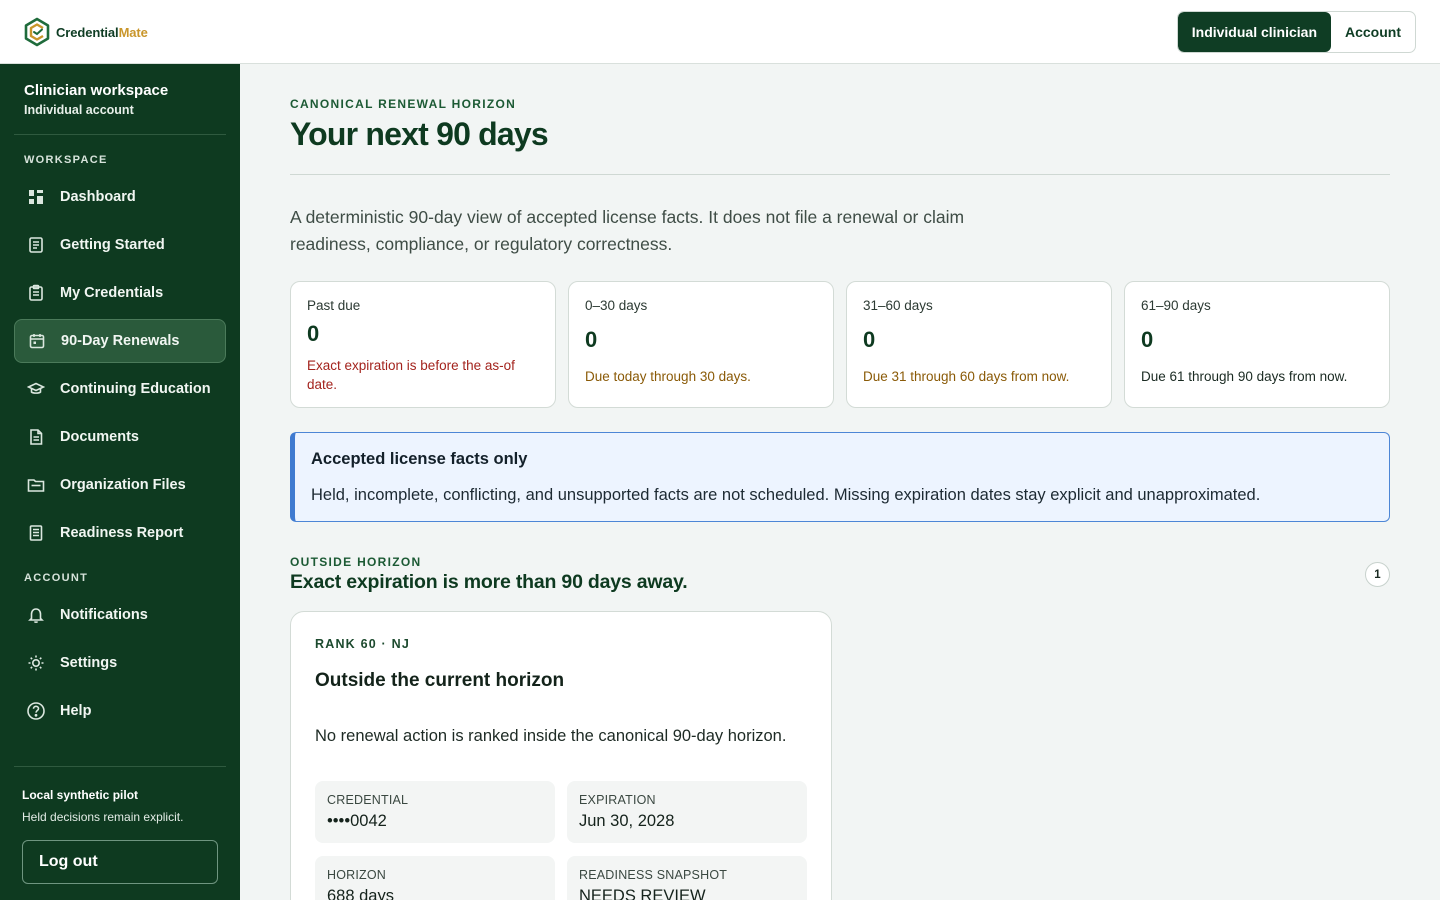 The width and height of the screenshot is (1440, 900). I want to click on sidebar-item-label: Getting Started, so click(112, 245).